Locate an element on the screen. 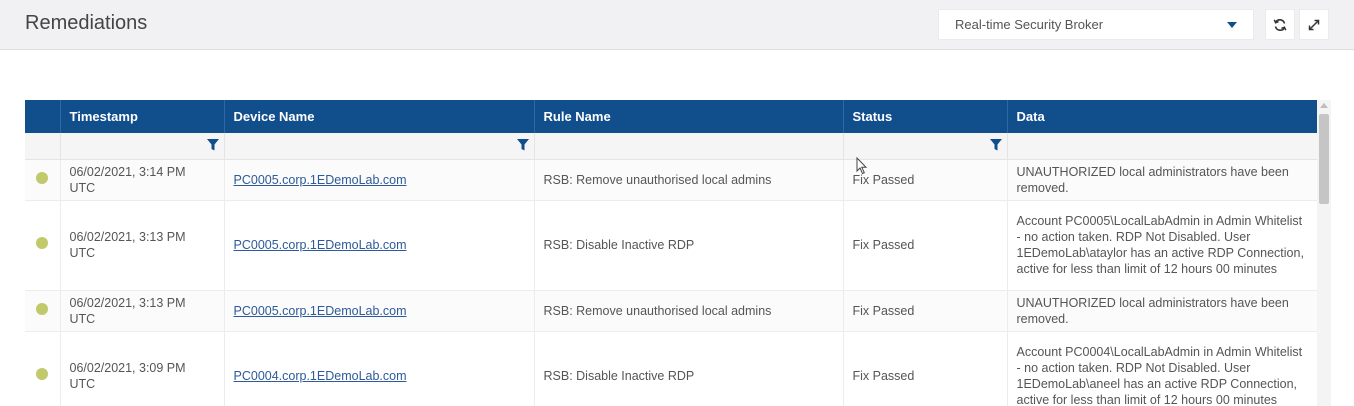 Image resolution: width=1354 pixels, height=406 pixels. broker-select: Real-time Security Broker is located at coordinates (1096, 24).